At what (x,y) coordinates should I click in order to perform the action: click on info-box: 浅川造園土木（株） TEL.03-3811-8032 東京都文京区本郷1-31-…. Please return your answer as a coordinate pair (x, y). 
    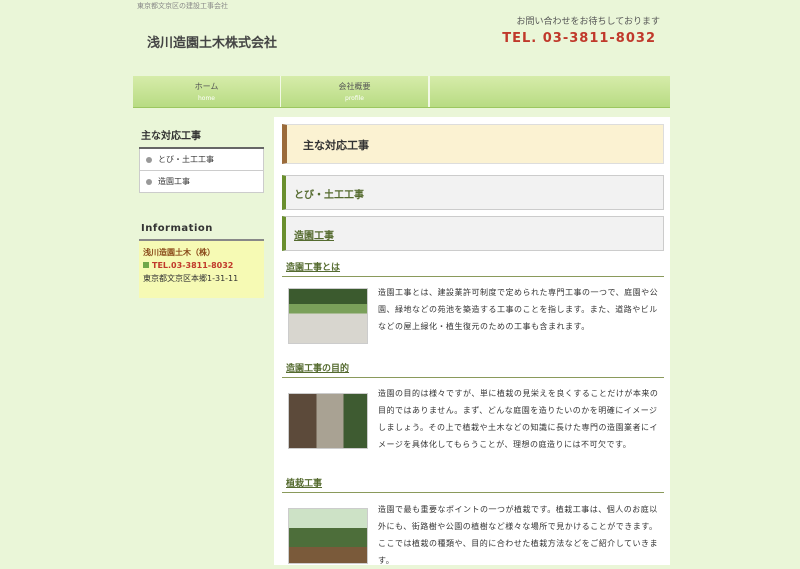
    Looking at the image, I should click on (201, 269).